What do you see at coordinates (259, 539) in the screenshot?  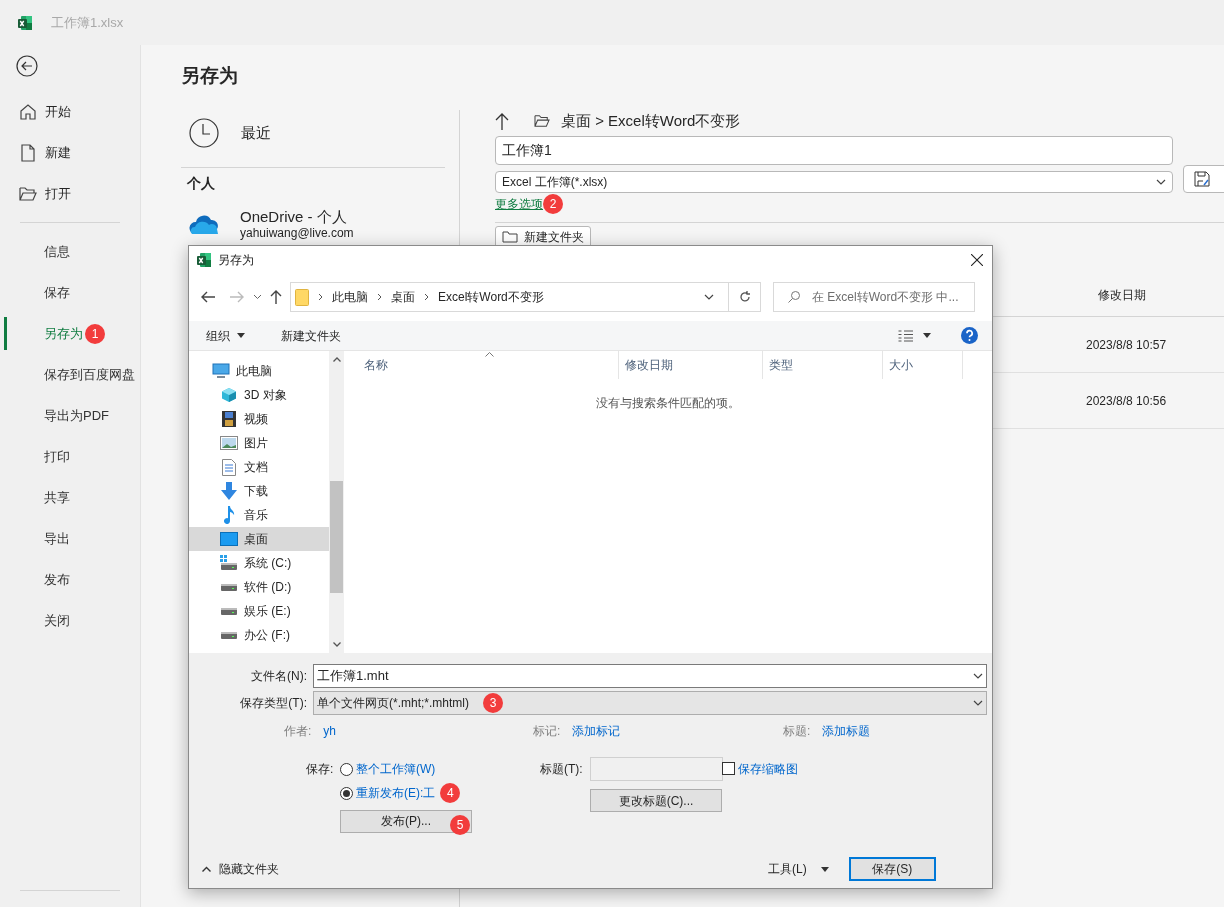 I see `tree-item: 桌面` at bounding box center [259, 539].